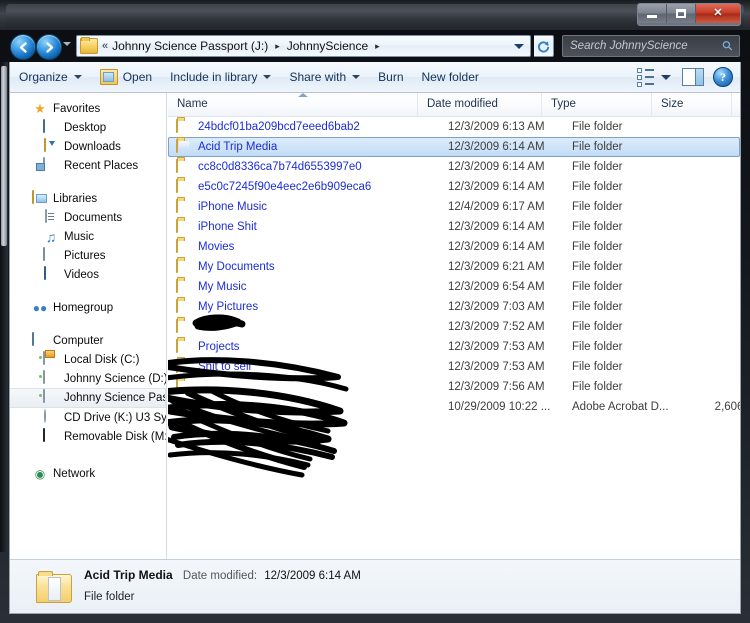 The image size is (750, 623). I want to click on scrollbar-thumb, so click(4, 156).